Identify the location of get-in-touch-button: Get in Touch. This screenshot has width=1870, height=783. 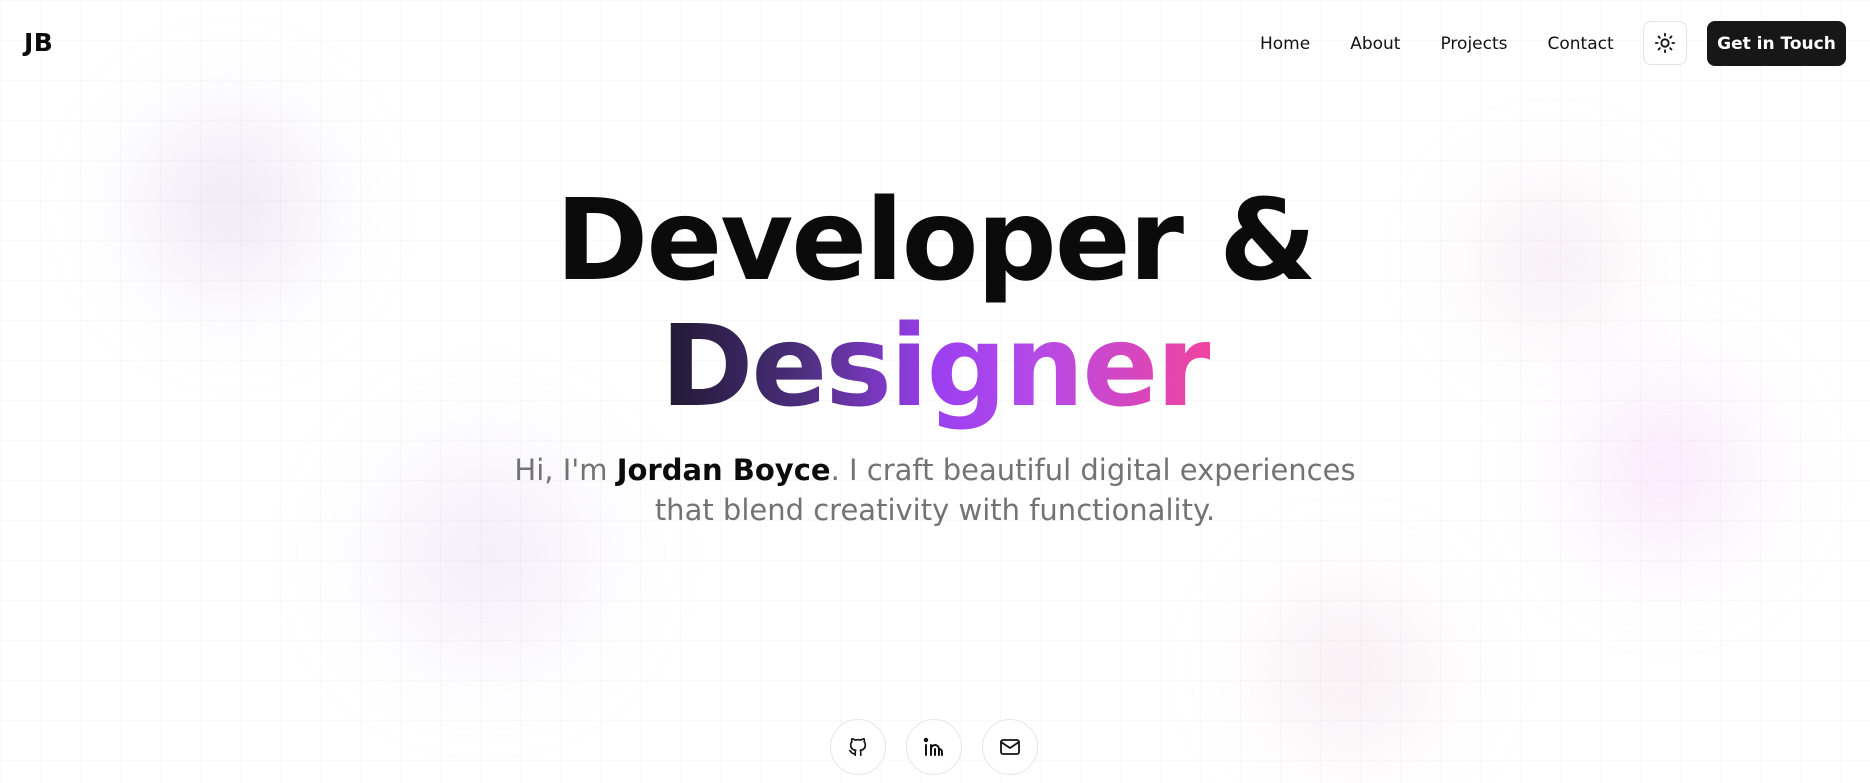
(1776, 43).